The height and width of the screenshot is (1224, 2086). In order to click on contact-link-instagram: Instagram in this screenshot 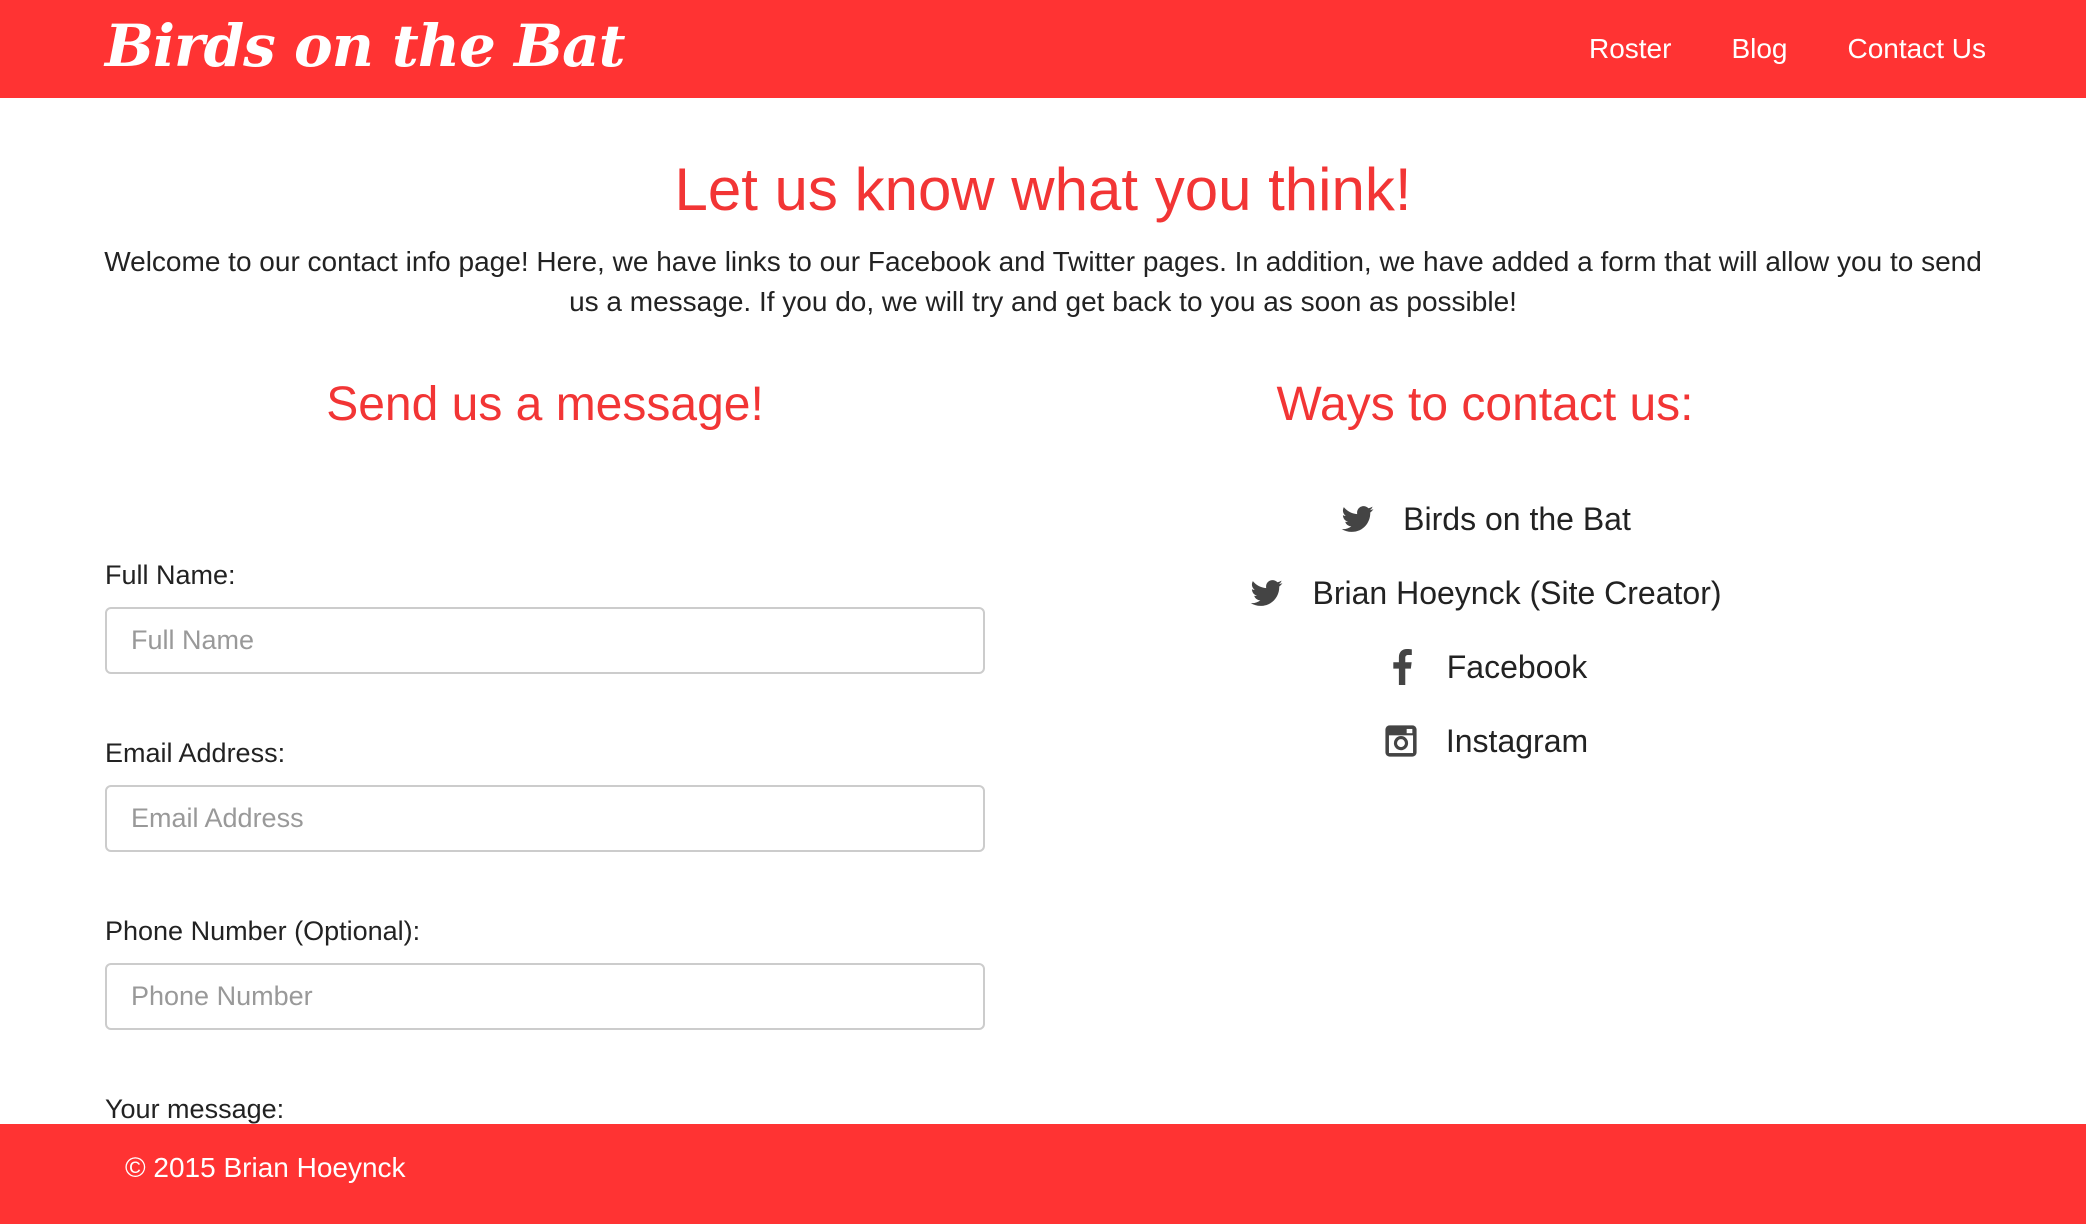, I will do `click(1517, 741)`.